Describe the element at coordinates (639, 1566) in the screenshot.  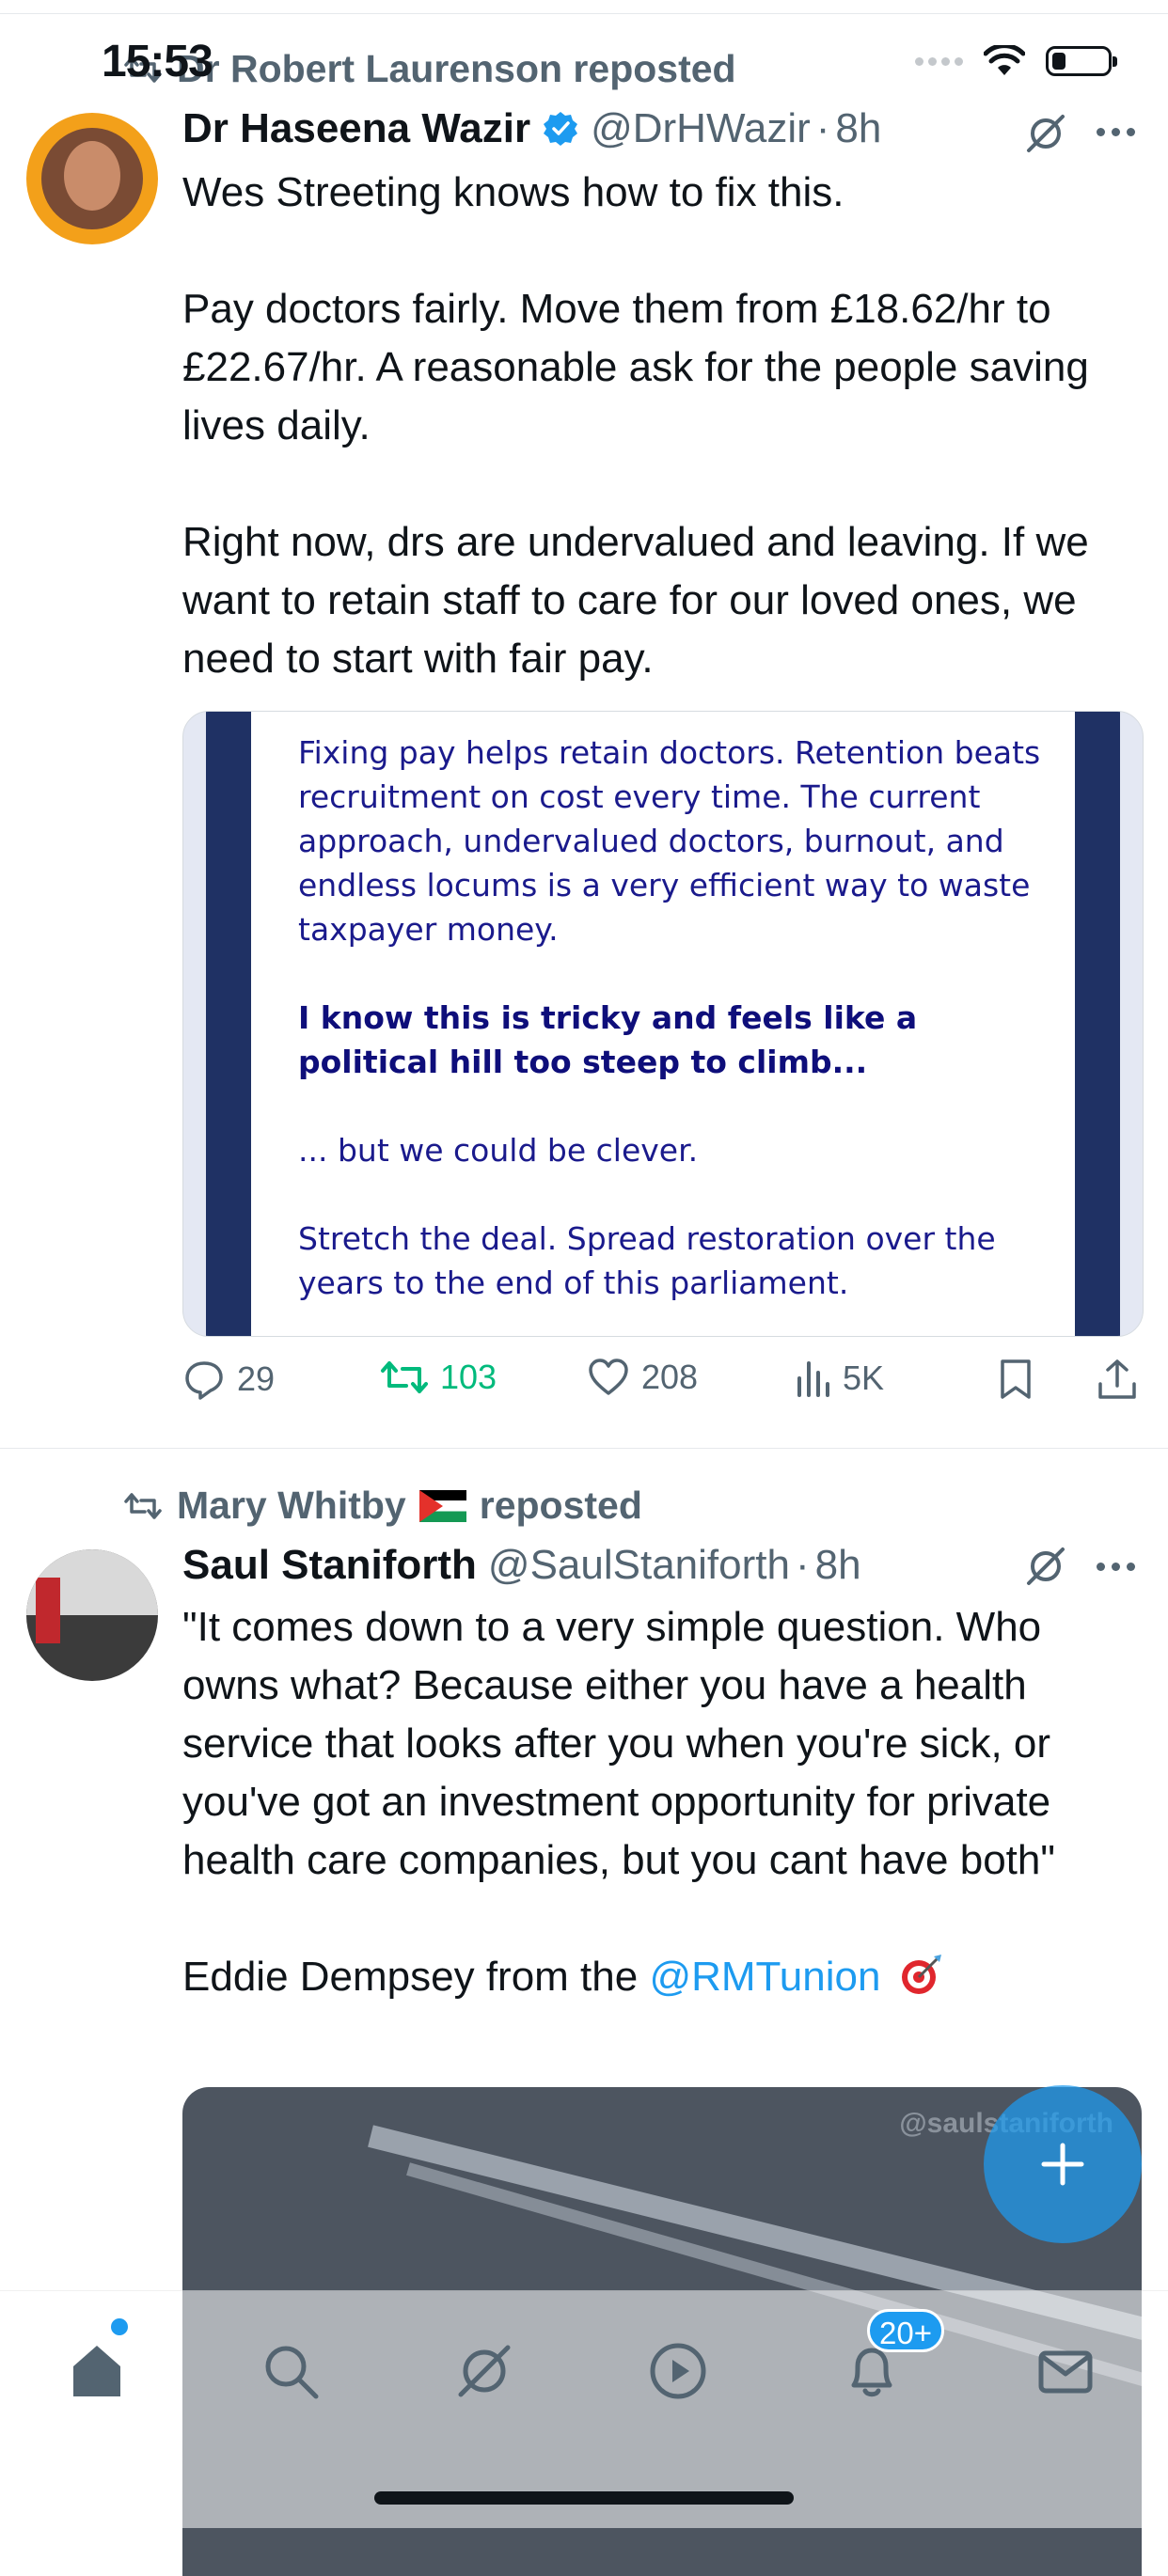
I see `author-handle: @SaulStaniforth` at that location.